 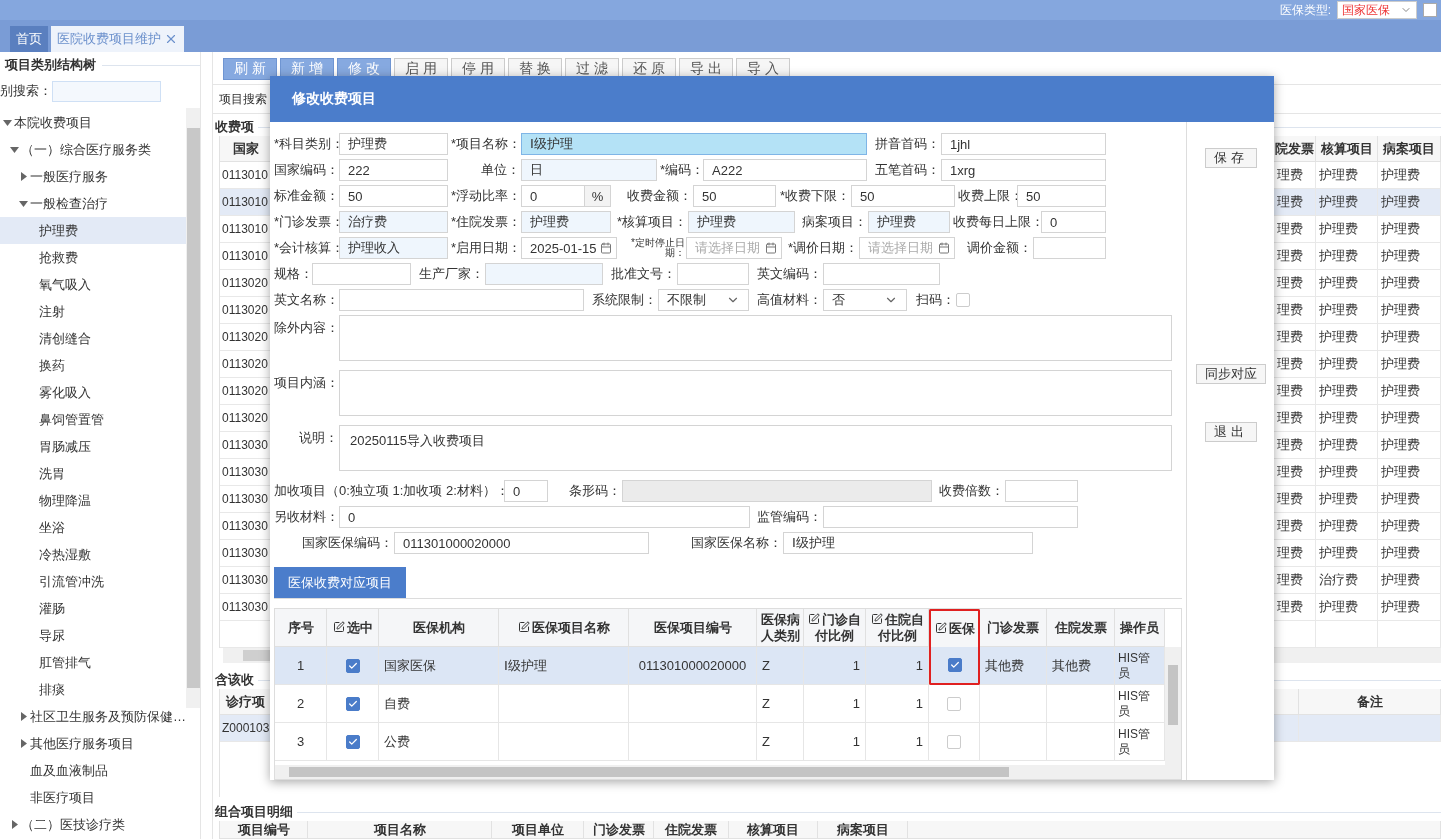 What do you see at coordinates (1023, 170) in the screenshot?
I see `input-field: 1xrg` at bounding box center [1023, 170].